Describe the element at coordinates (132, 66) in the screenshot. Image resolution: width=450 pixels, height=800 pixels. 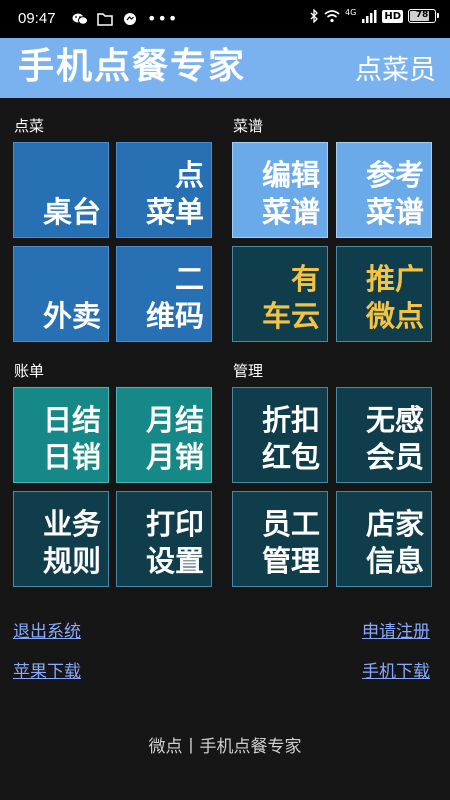
I see `app-title: 手机点餐专家` at that location.